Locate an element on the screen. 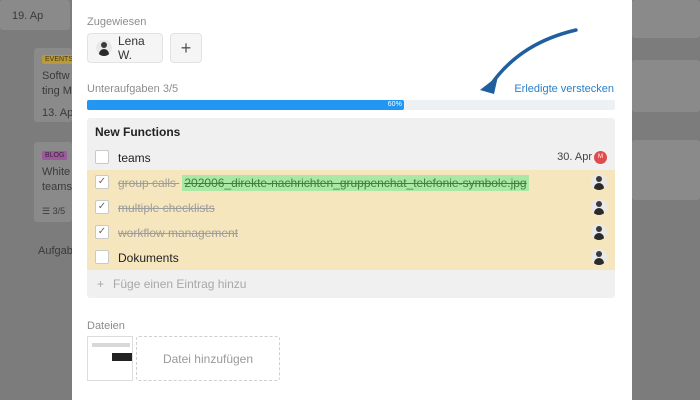 This screenshot has height=400, width=700. checklist-item: Dokuments is located at coordinates (351, 257).